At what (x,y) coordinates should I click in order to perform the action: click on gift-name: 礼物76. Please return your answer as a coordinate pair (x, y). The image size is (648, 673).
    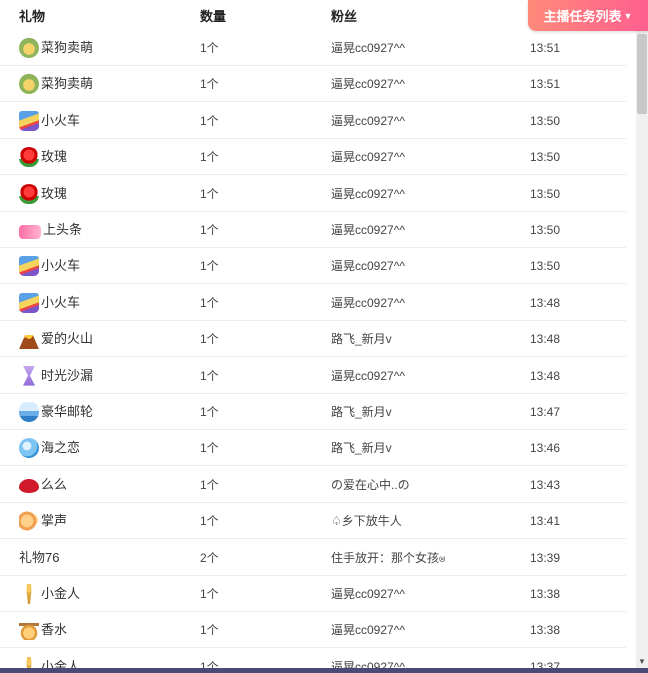
    Looking at the image, I should click on (39, 557).